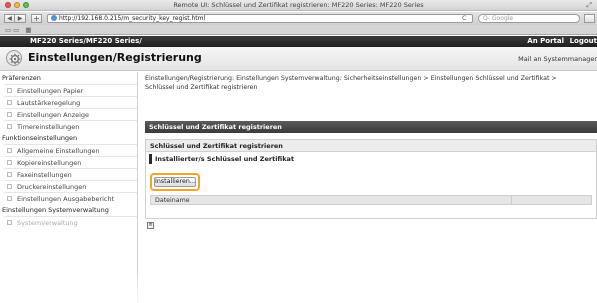  I want to click on search-input: Q- Google, so click(529, 18).